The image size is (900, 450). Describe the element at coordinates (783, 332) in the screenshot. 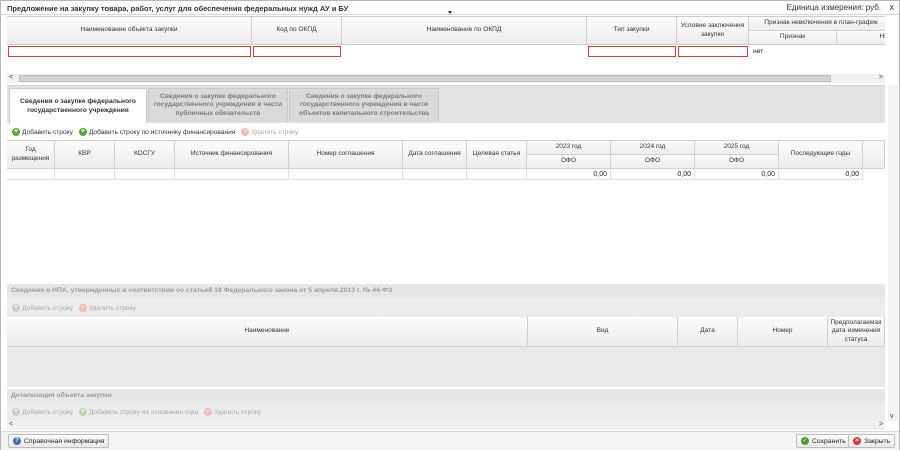

I see `npa-col-number: Номер` at that location.